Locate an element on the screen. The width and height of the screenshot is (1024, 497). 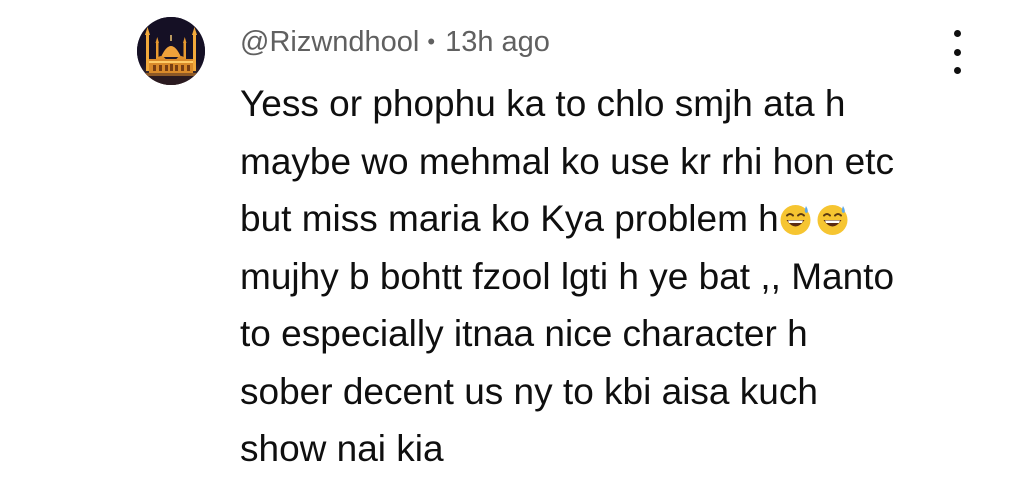
timestamp: 13h ago is located at coordinates (497, 41).